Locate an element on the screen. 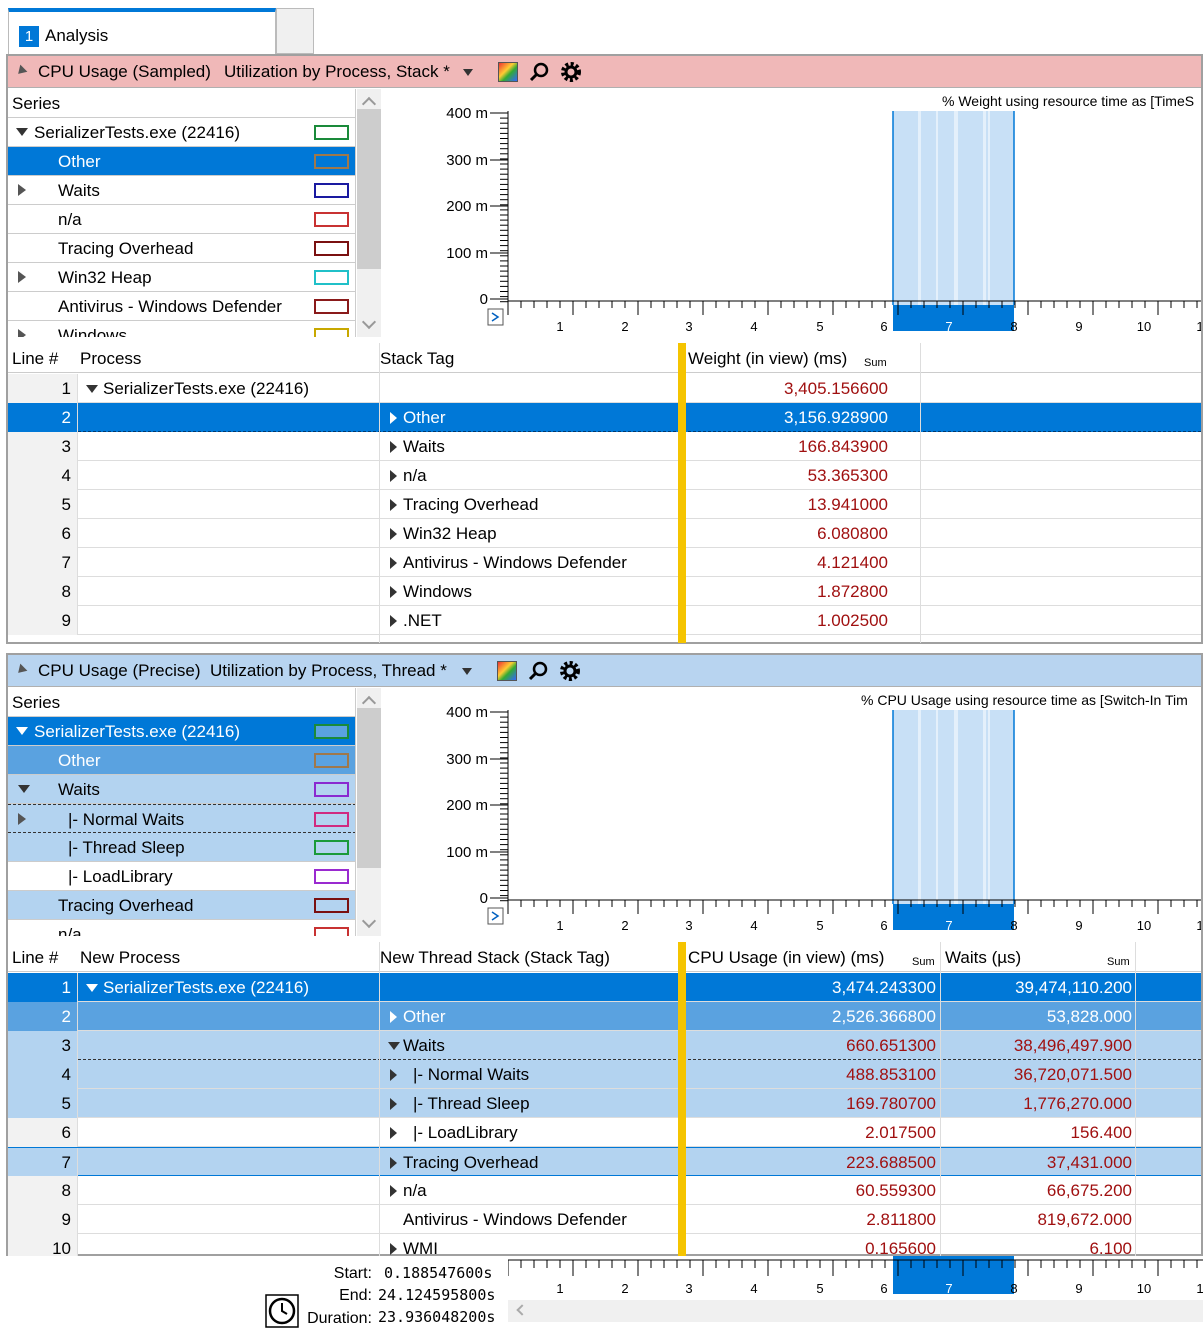  scroll-left-icon is located at coordinates (522, 1310).